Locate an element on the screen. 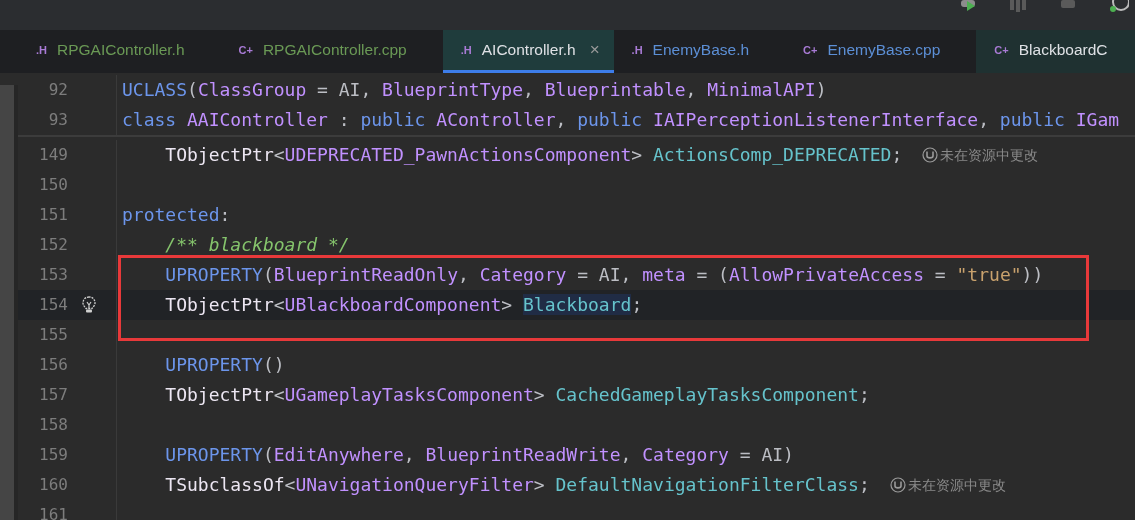 Image resolution: width=1135 pixels, height=520 pixels. tab-label: BlackboardC is located at coordinates (1063, 50).